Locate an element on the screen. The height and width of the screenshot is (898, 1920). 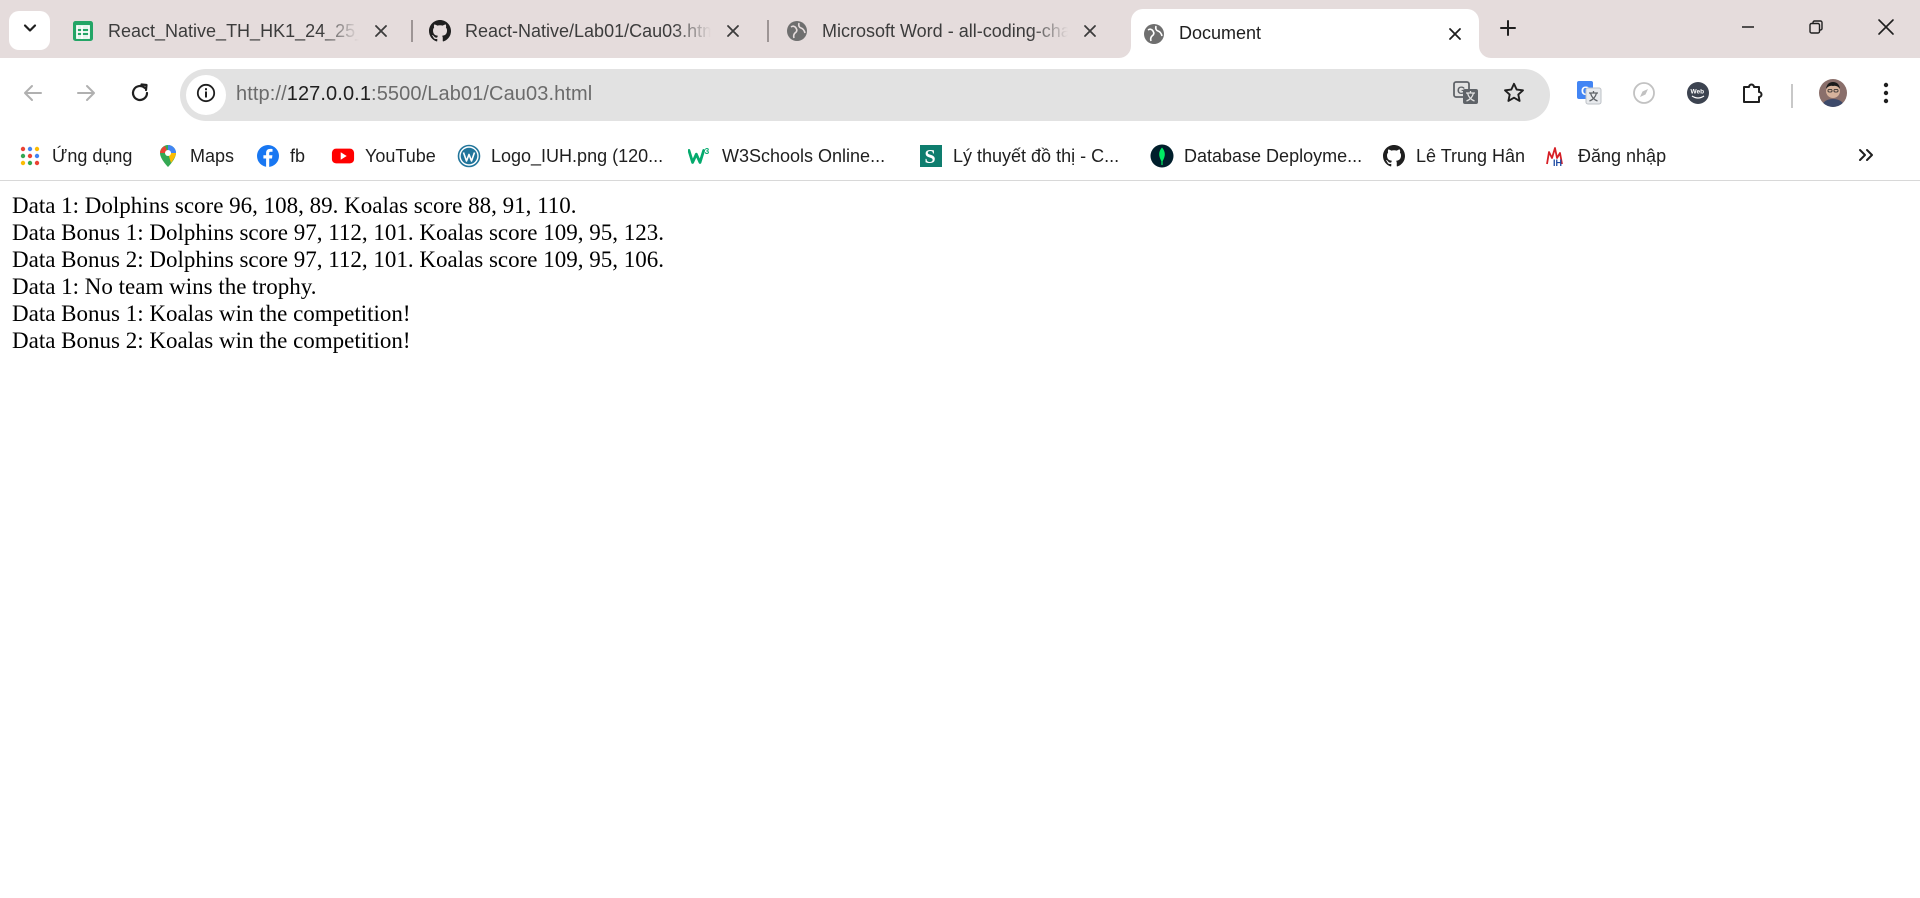
url-path: :5500/Lab01/Cau03.html is located at coordinates (482, 94).